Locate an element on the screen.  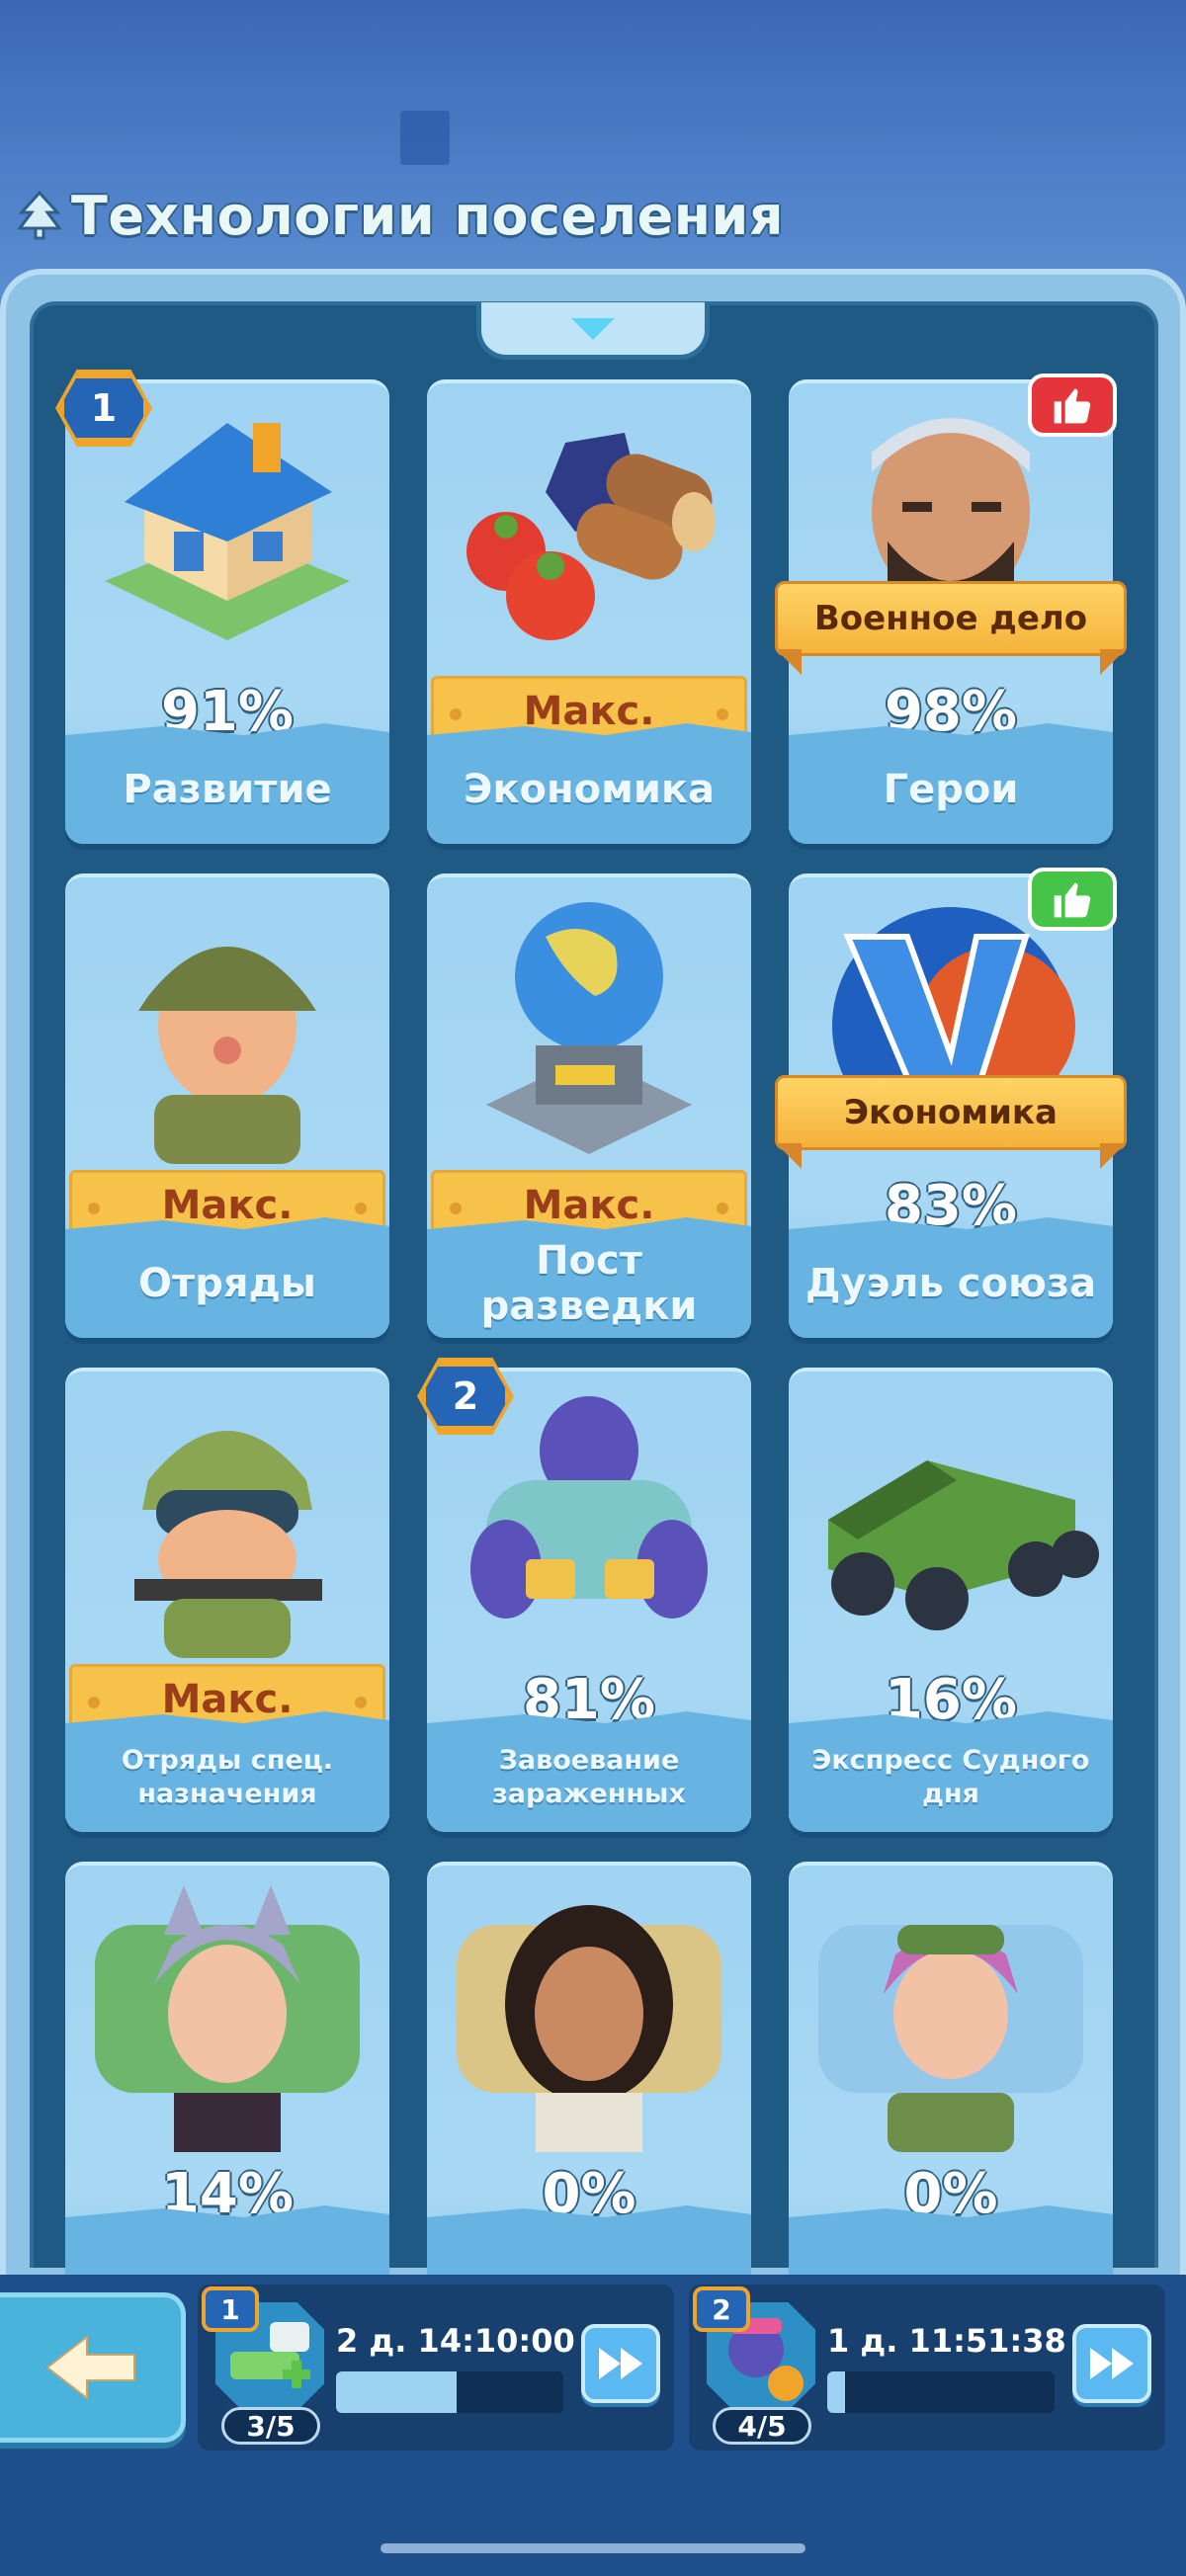
queue-timer: 2 д. 14:10:00 is located at coordinates (455, 2341).